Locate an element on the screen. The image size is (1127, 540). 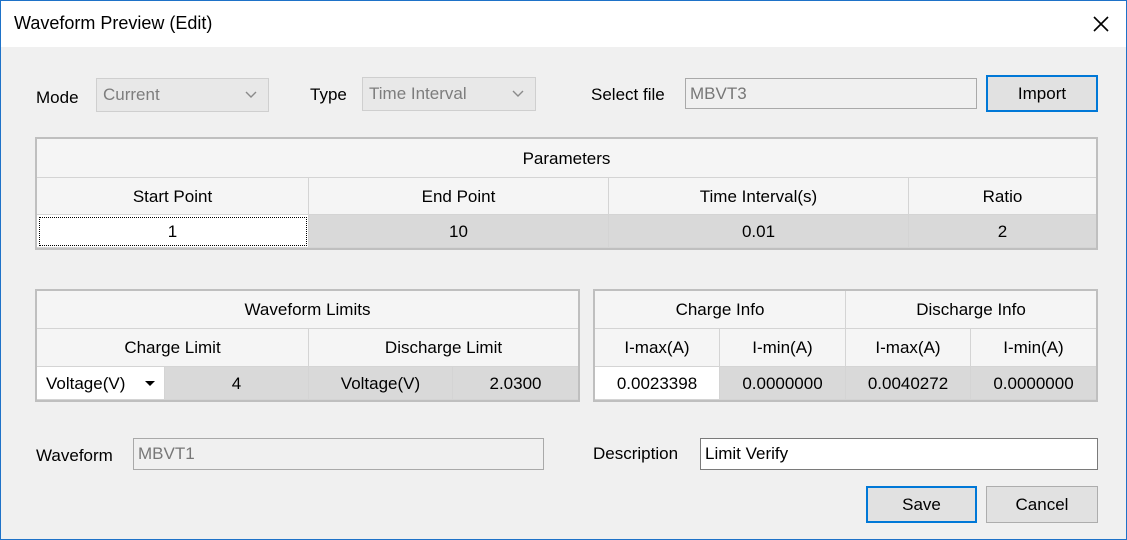
discharge-imax-value: 0.0040272 is located at coordinates (908, 383).